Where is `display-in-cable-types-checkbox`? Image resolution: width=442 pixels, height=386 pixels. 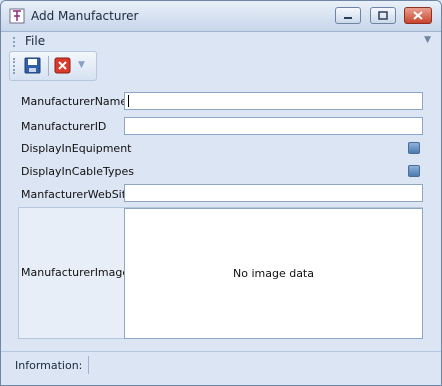 display-in-cable-types-checkbox is located at coordinates (414, 171).